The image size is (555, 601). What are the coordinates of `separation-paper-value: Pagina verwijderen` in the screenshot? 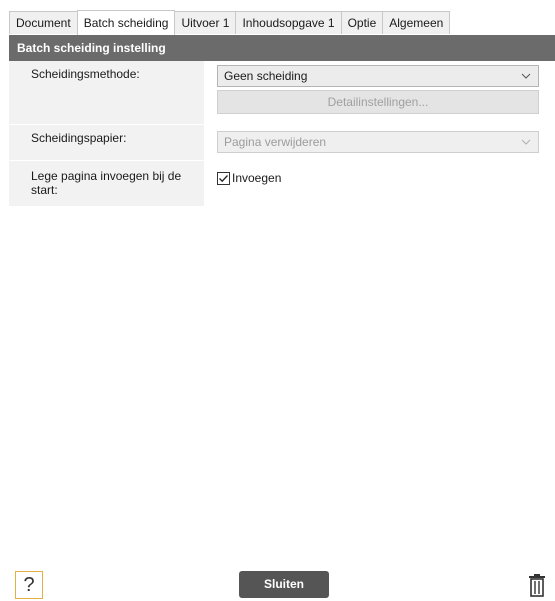 It's located at (275, 142).